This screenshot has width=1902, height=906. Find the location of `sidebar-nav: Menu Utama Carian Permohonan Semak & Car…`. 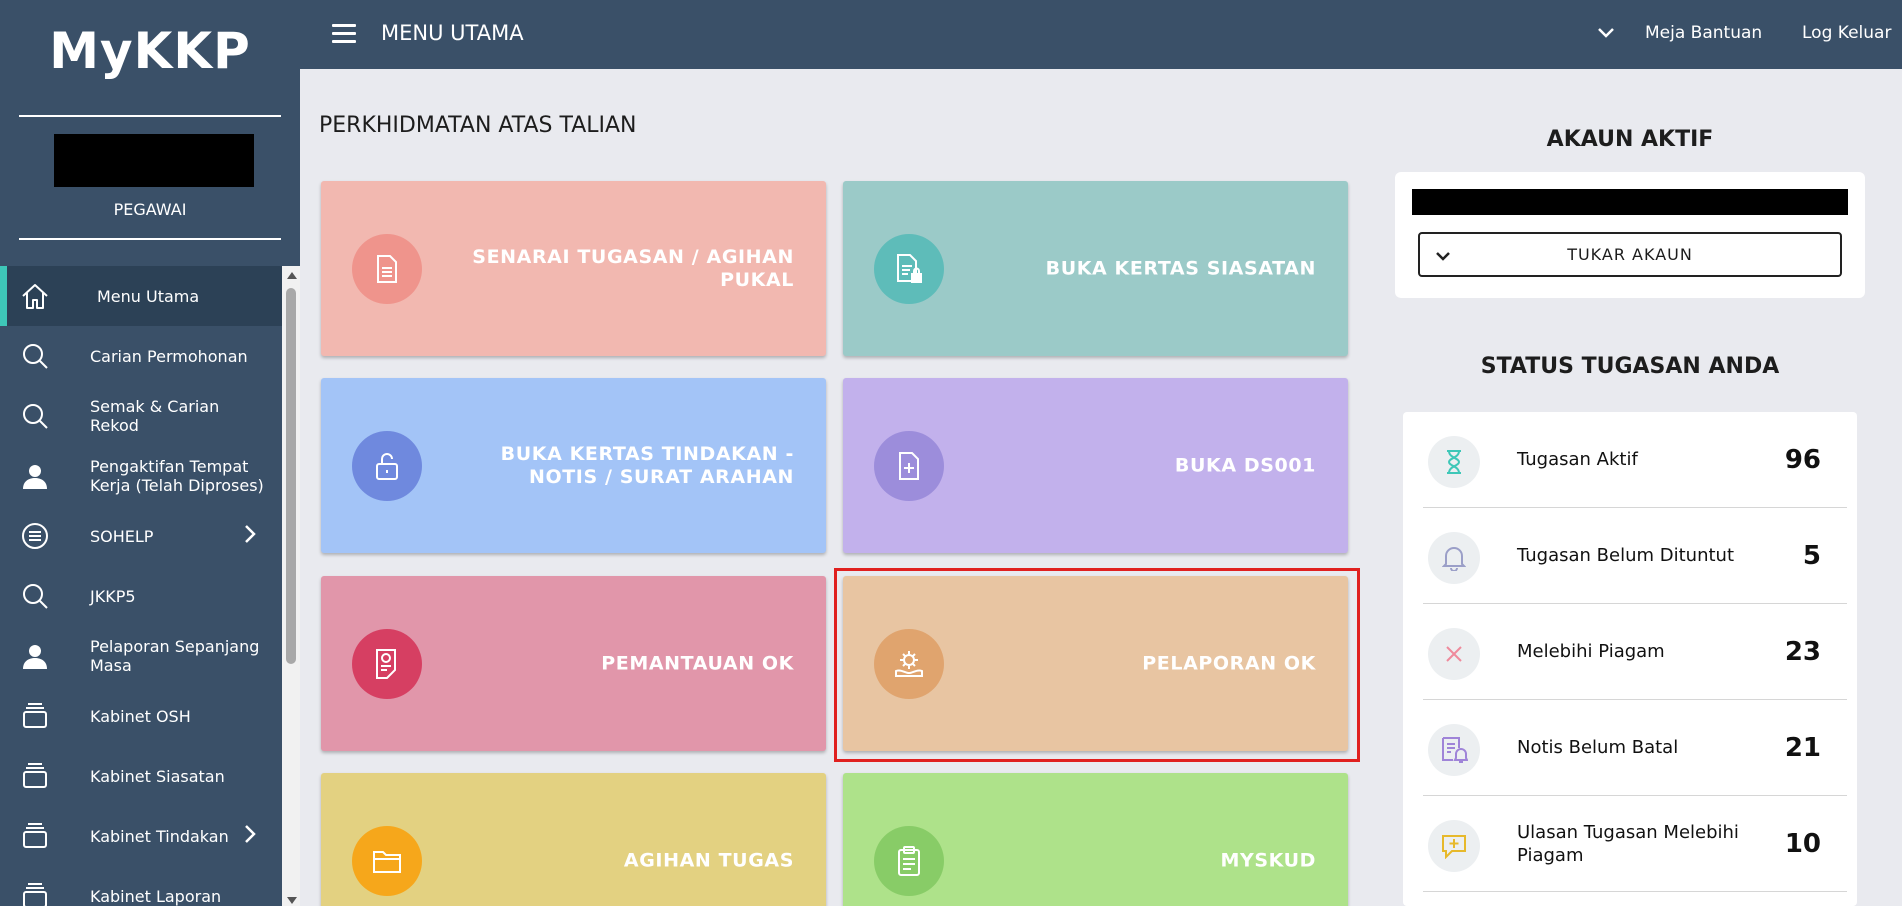

sidebar-nav: Menu Utama Carian Permohonan Semak & Car… is located at coordinates (141, 586).